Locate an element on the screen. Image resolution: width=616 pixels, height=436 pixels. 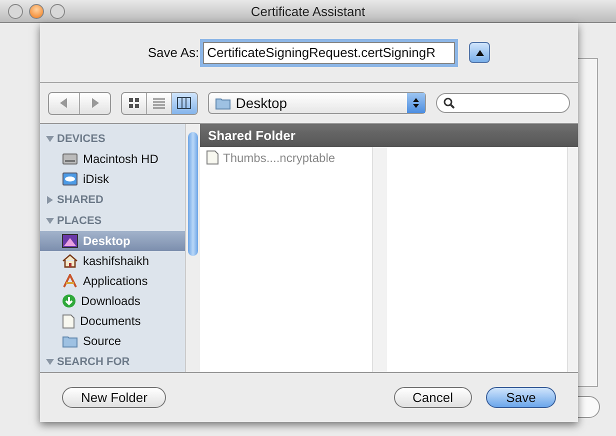
grid-icon is located at coordinates (134, 103).